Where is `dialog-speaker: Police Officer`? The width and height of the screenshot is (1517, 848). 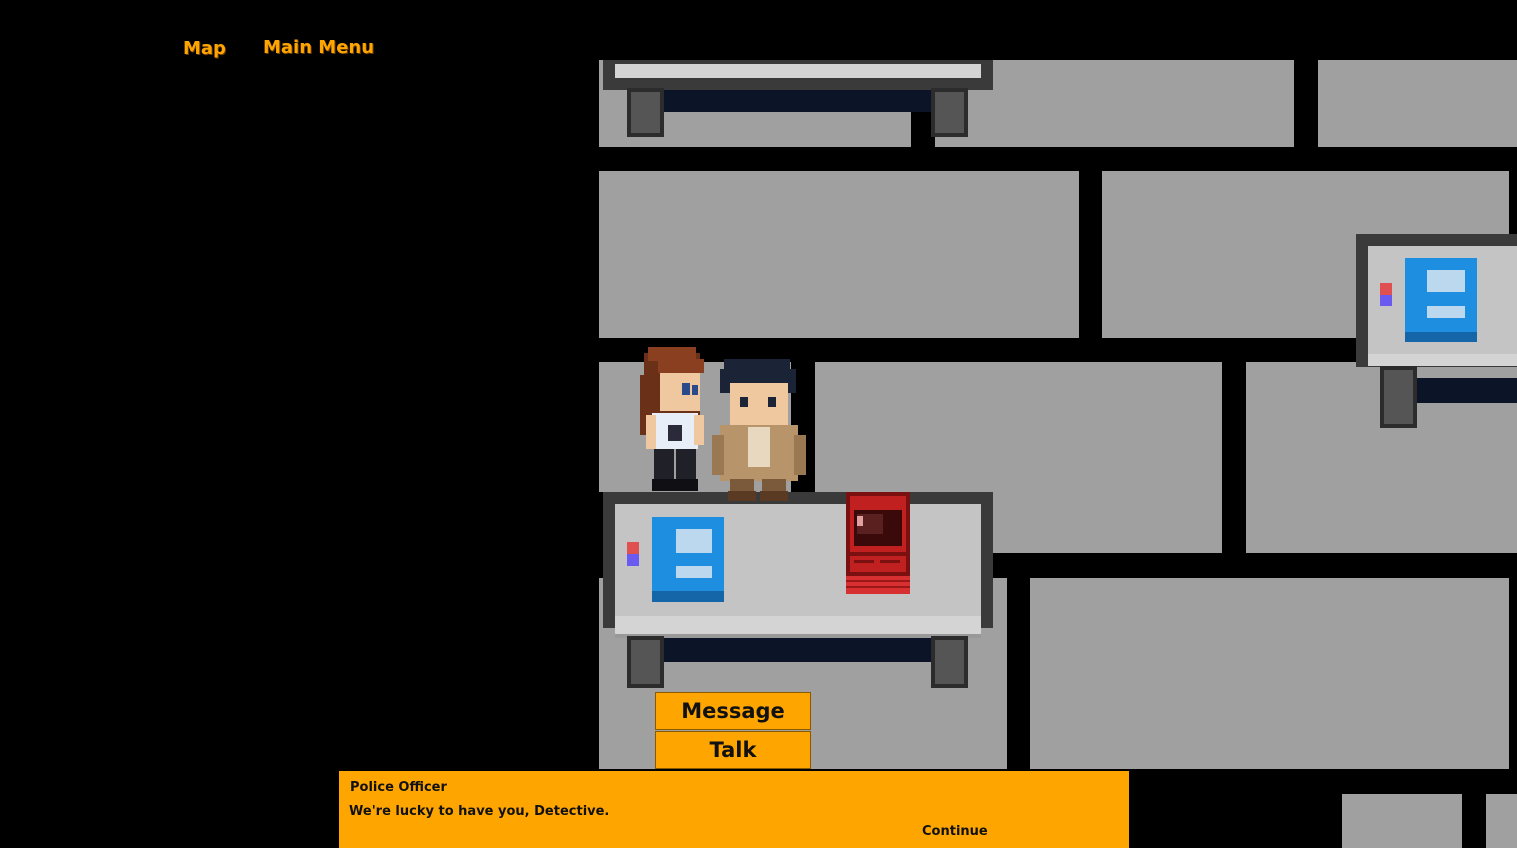 dialog-speaker: Police Officer is located at coordinates (398, 787).